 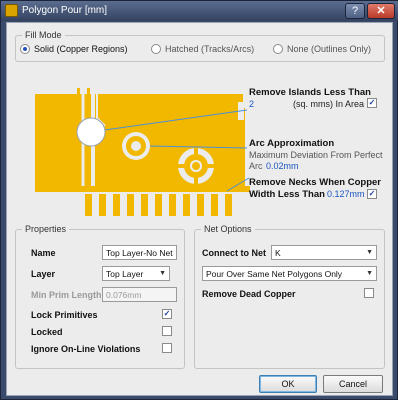 What do you see at coordinates (199, 11) in the screenshot?
I see `title-bar: Polygon Pour [mm] ? ✕` at bounding box center [199, 11].